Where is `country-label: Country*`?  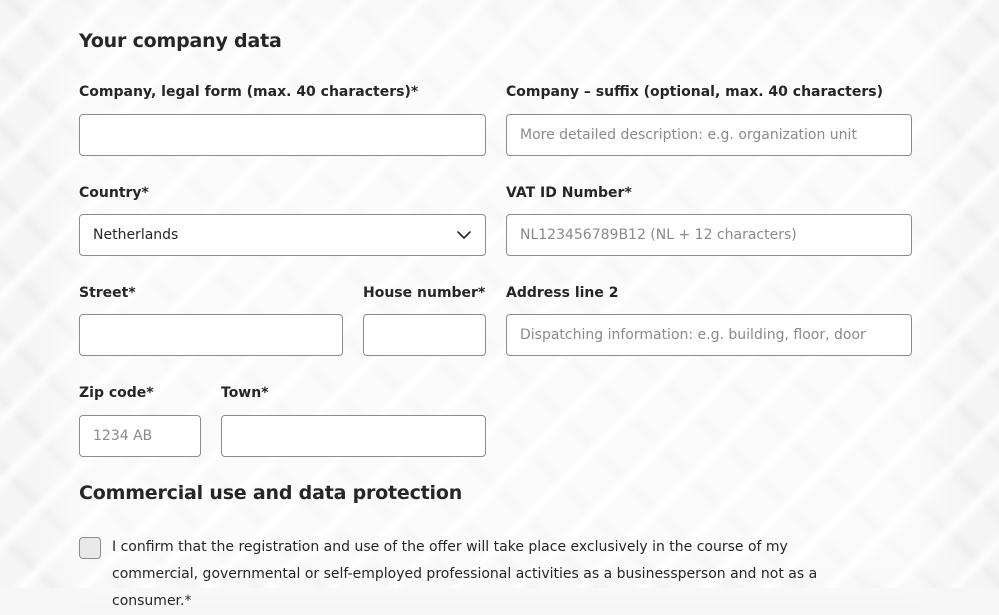 country-label: Country* is located at coordinates (114, 193).